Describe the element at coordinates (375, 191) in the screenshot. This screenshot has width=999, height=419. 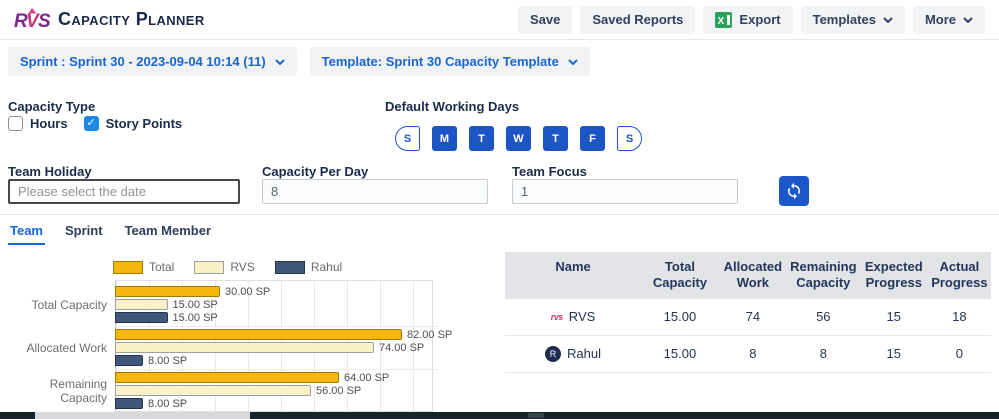
I see `capacity-per-day-input` at that location.